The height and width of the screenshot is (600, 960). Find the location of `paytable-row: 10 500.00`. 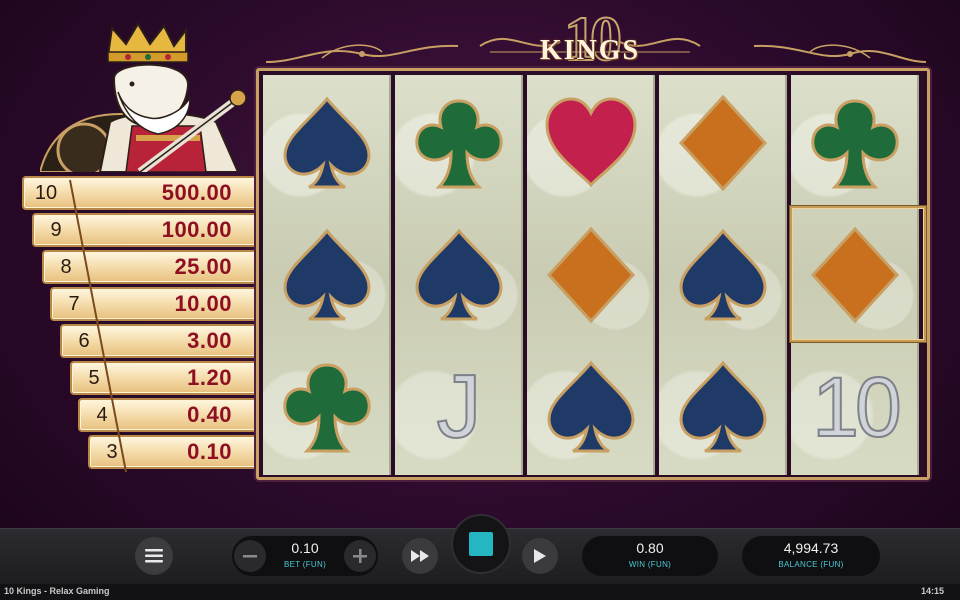

paytable-row: 10 500.00 is located at coordinates (142, 193).